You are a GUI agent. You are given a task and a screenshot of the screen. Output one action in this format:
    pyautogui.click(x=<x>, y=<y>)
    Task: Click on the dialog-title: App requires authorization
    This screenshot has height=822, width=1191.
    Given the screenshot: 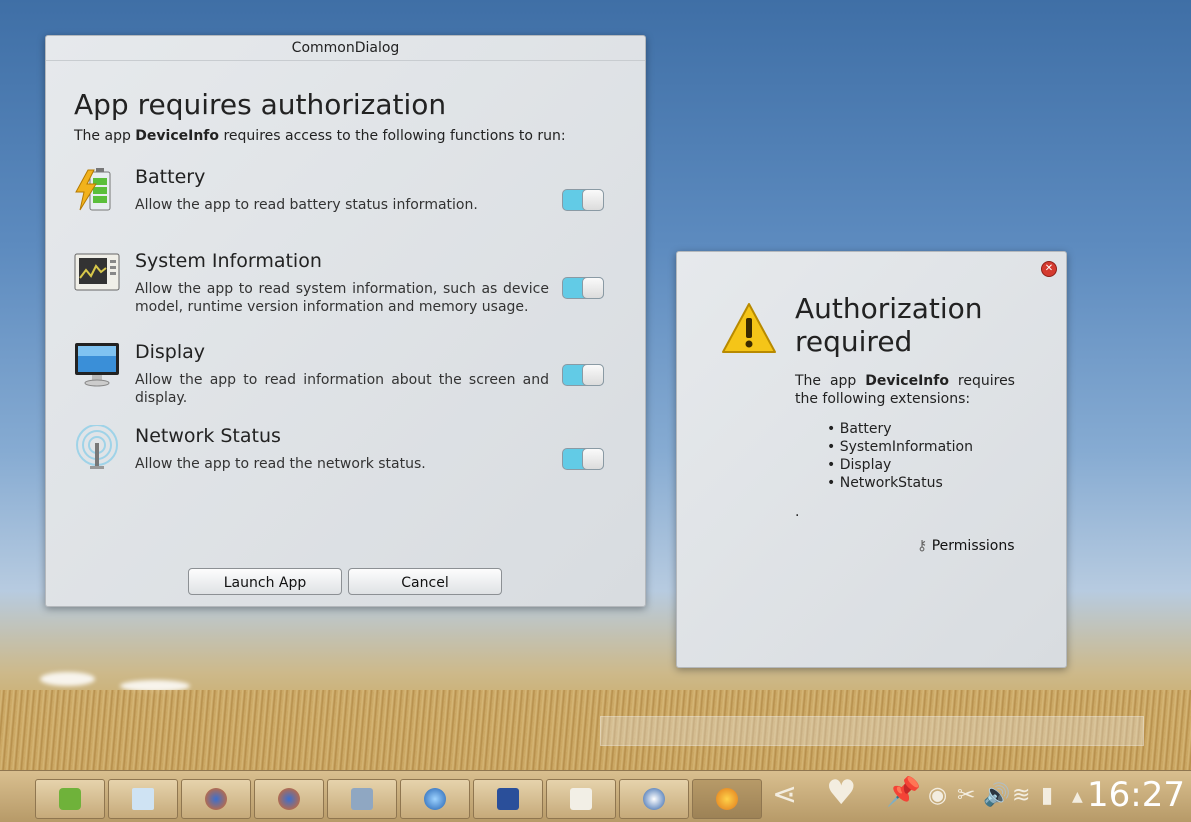 What is the action you would take?
    pyautogui.click(x=260, y=104)
    